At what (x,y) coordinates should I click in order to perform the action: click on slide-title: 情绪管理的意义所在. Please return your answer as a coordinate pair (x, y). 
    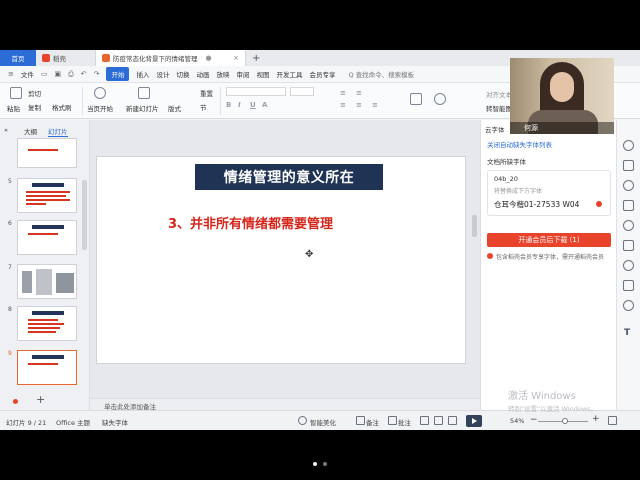
    Looking at the image, I should click on (289, 177).